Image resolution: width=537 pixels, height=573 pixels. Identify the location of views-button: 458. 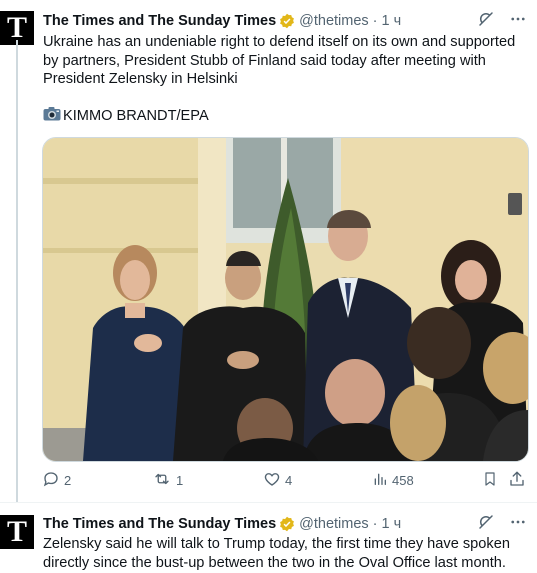
(393, 480).